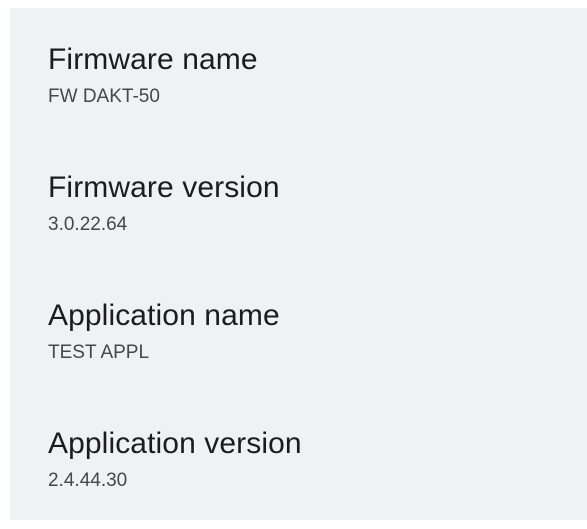 This screenshot has width=587, height=529. I want to click on application-name-value: TEST APPL, so click(99, 352).